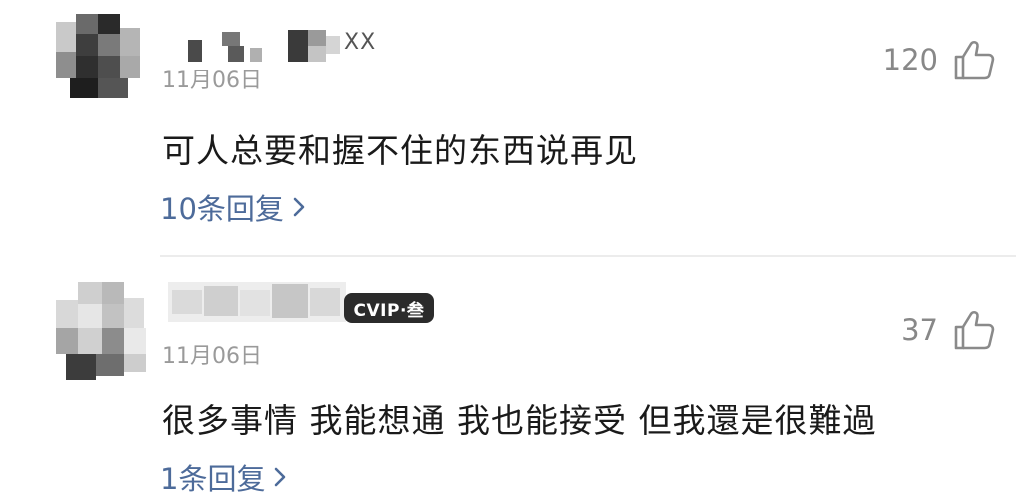 The image size is (1016, 498). What do you see at coordinates (588, 256) in the screenshot?
I see `divider` at bounding box center [588, 256].